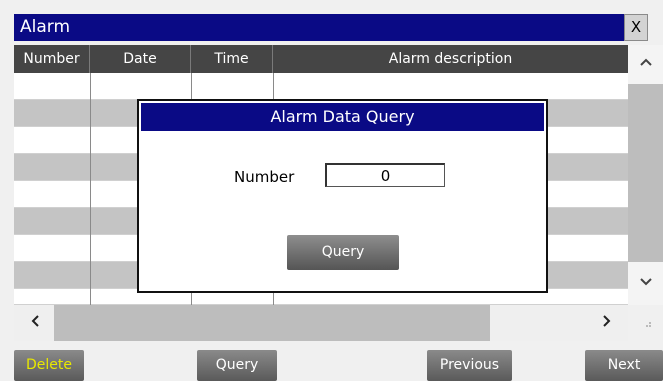 This screenshot has width=663, height=381. I want to click on number-label: Number, so click(264, 177).